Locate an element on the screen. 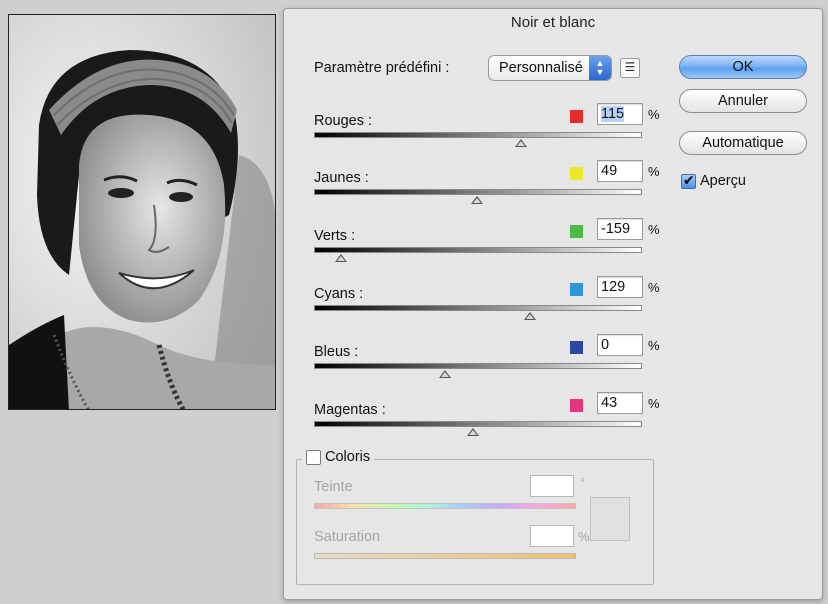 The width and height of the screenshot is (828, 604). channel-row: Magentas : 43% is located at coordinates (489, 416).